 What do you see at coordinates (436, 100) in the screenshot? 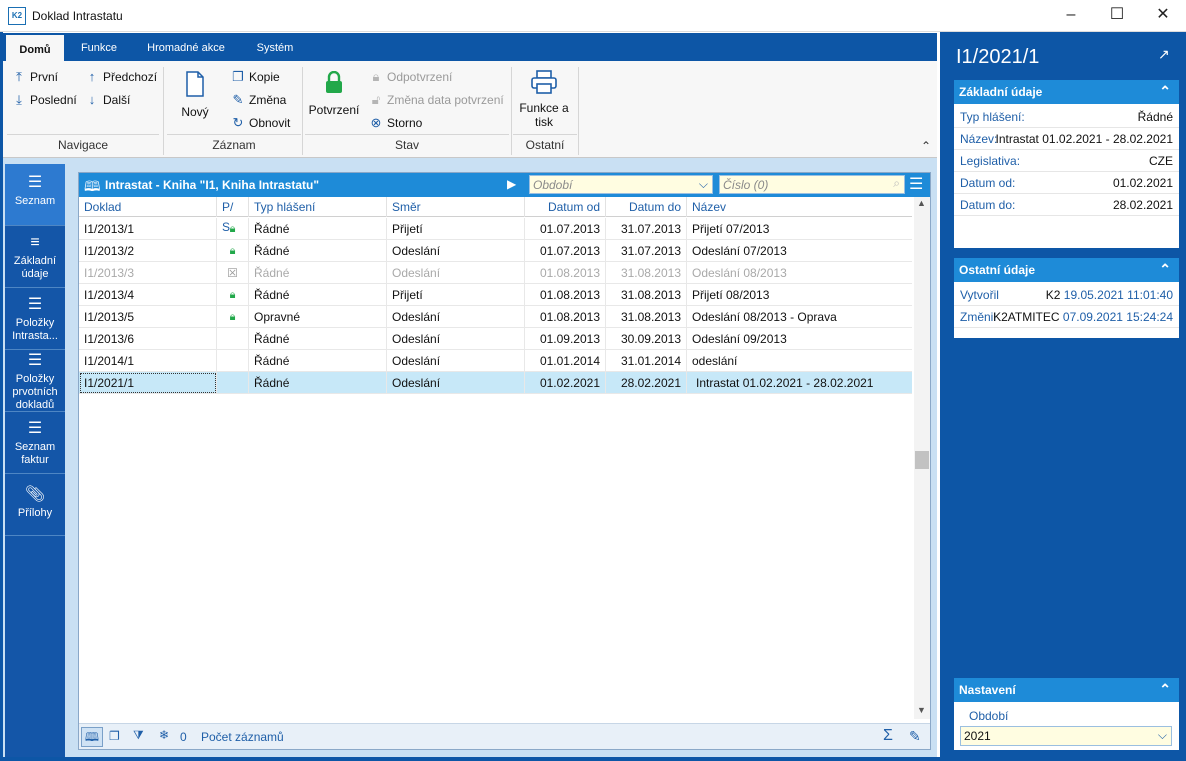
I see `change-confirm-date-button: 🔓︎ Změna data potvrzení` at bounding box center [436, 100].